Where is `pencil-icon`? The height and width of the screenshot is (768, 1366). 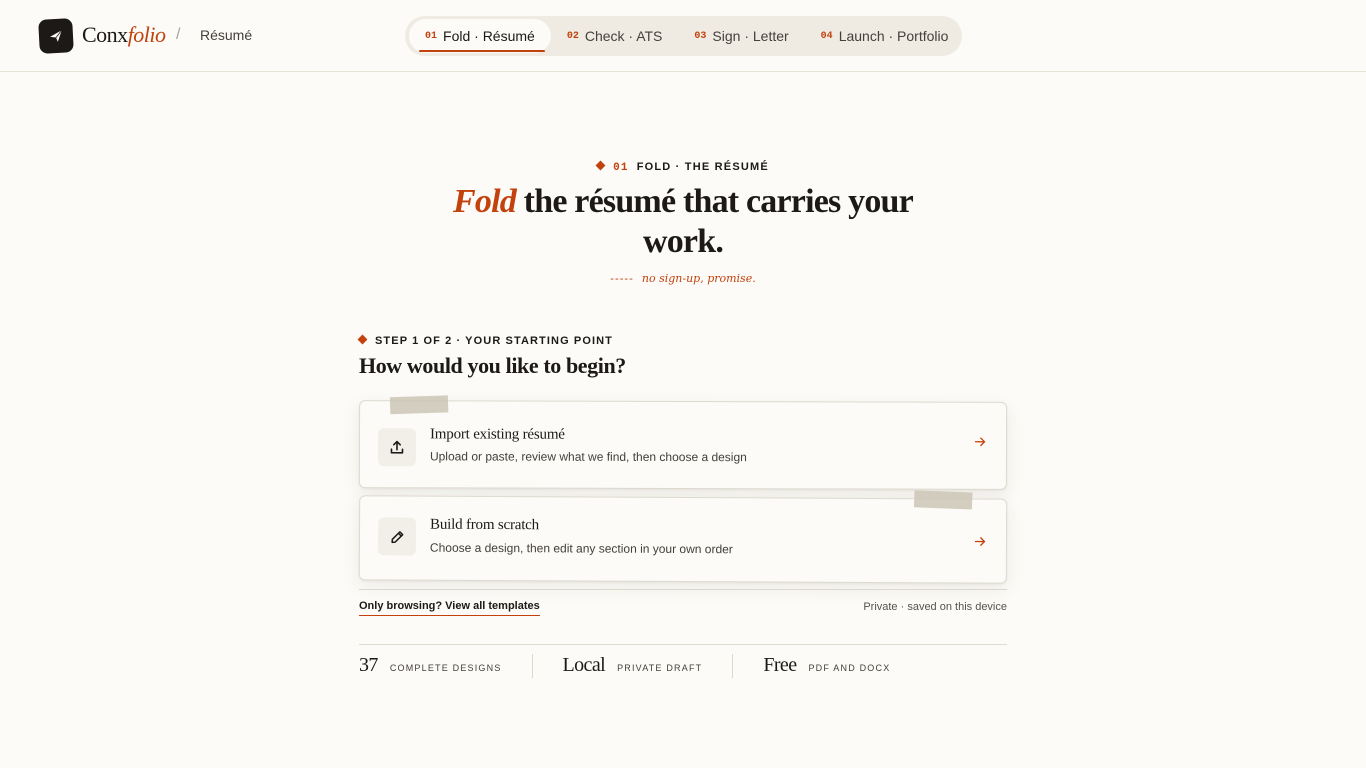 pencil-icon is located at coordinates (397, 536).